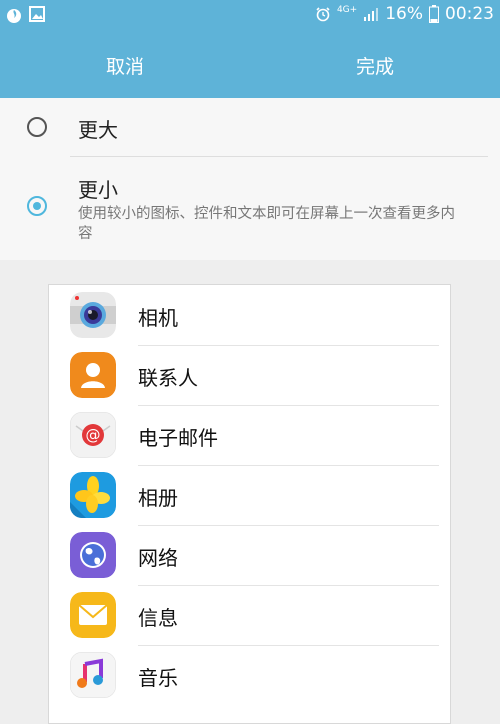 This screenshot has height=724, width=500. I want to click on cancel-button: 取消, so click(125, 65).